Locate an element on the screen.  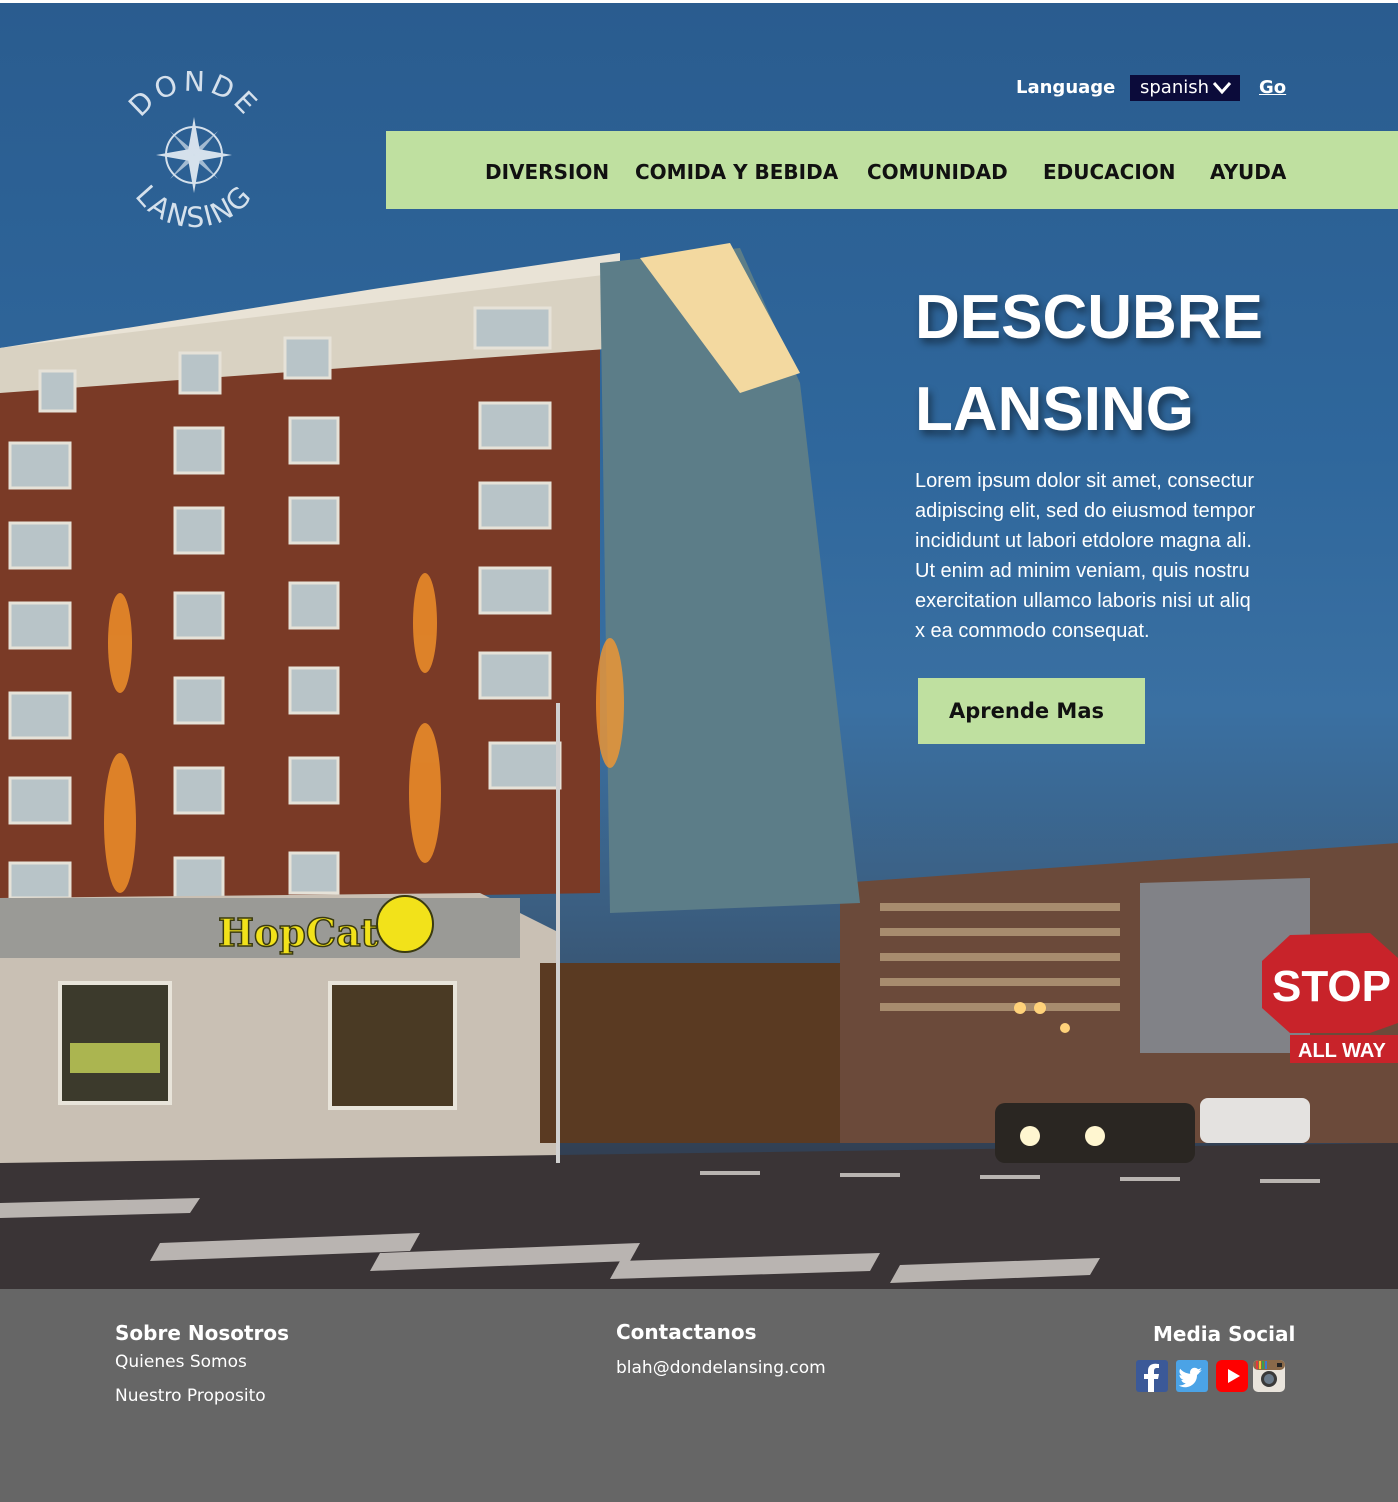
chevron-down-icon is located at coordinates (1222, 88).